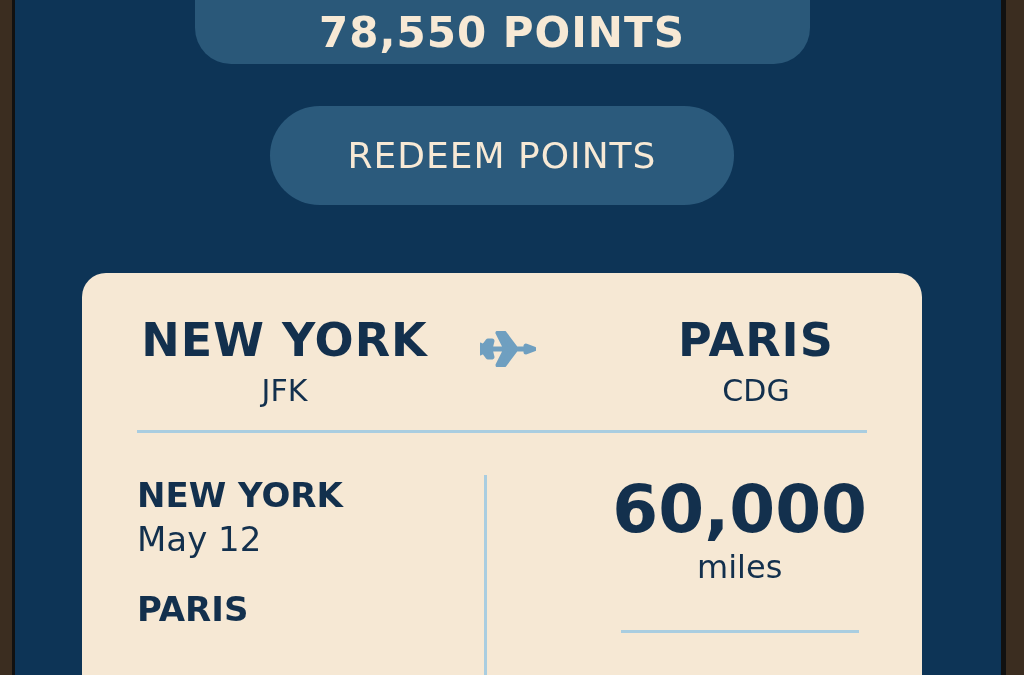  Describe the element at coordinates (756, 390) in the screenshot. I see `destination-code: CDG` at that location.